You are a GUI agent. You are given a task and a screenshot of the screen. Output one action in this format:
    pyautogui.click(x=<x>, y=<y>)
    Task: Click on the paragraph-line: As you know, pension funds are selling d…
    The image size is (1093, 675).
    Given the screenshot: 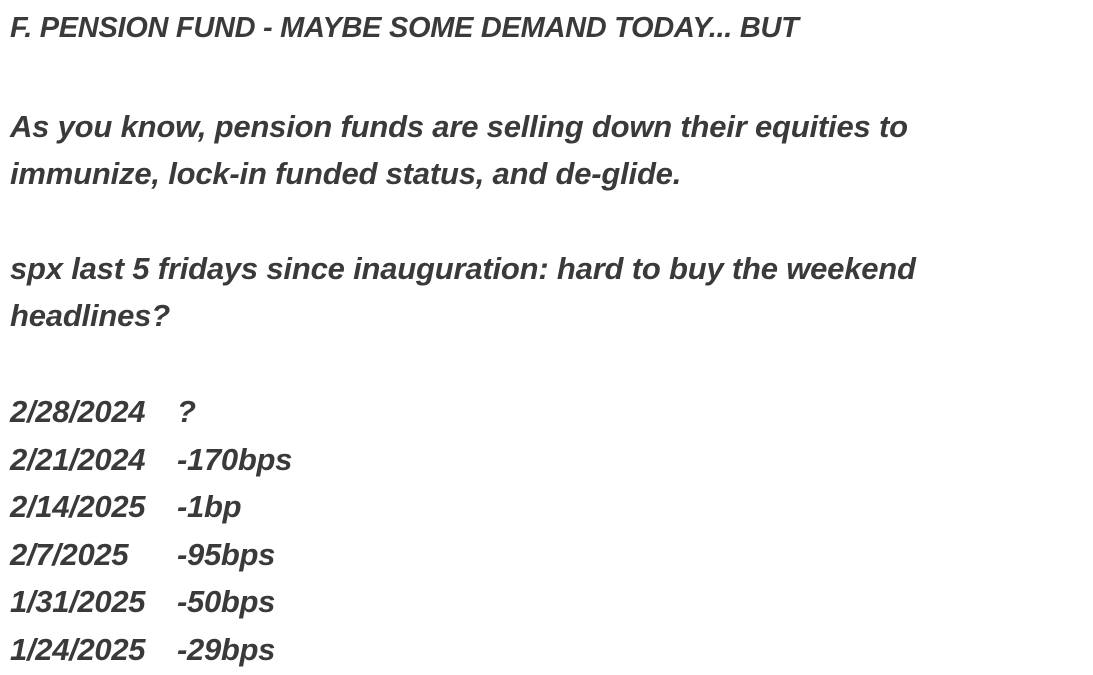 What is the action you would take?
    pyautogui.click(x=459, y=126)
    